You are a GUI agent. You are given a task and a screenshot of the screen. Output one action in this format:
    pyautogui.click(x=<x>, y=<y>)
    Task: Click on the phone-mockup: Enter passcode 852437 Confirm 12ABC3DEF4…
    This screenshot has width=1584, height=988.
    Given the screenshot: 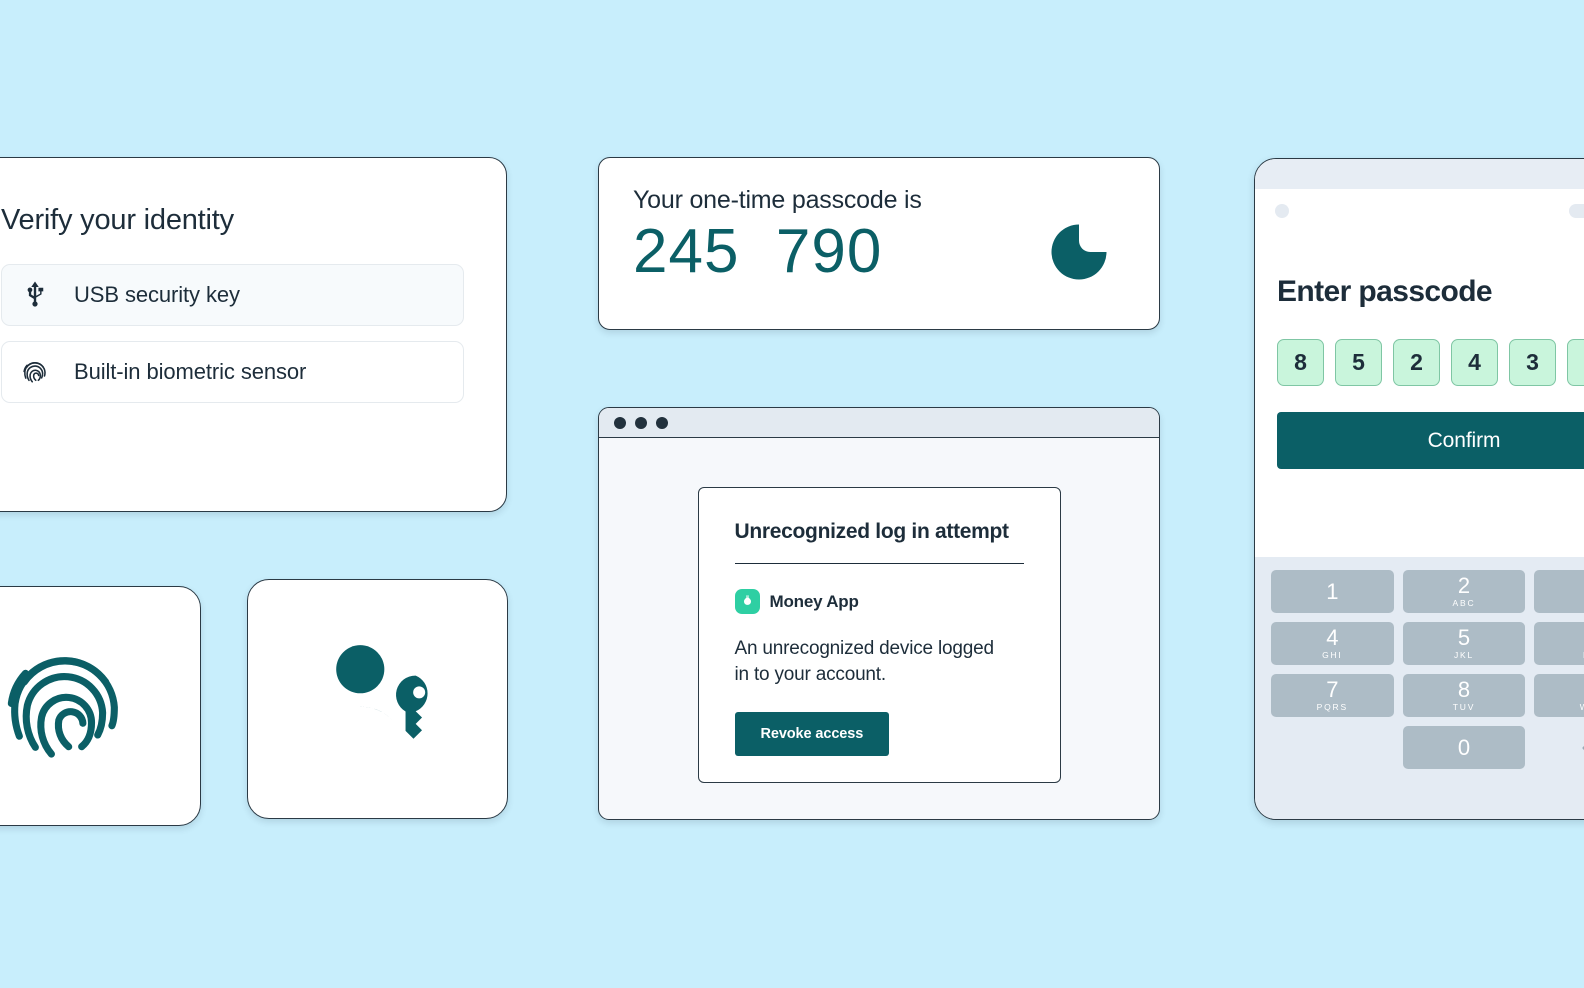 What is the action you would take?
    pyautogui.click(x=1419, y=489)
    